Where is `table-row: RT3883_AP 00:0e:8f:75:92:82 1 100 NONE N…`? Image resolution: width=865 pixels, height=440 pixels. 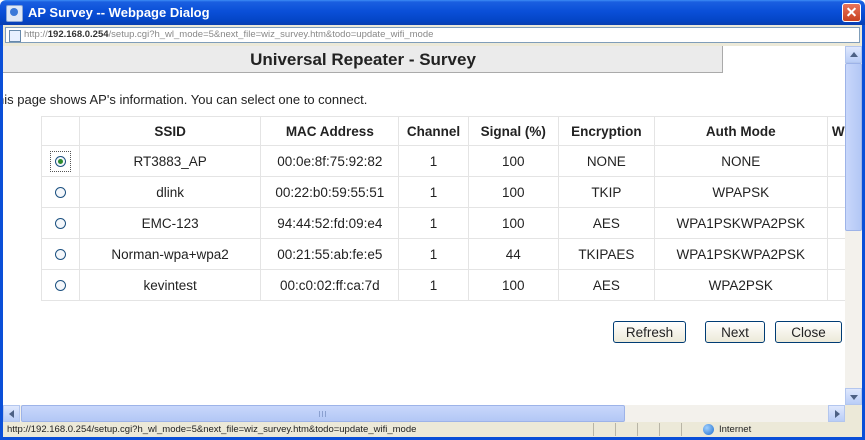 table-row: RT3883_AP 00:0e:8f:75:92:82 1 100 NONE N… is located at coordinates (451, 161).